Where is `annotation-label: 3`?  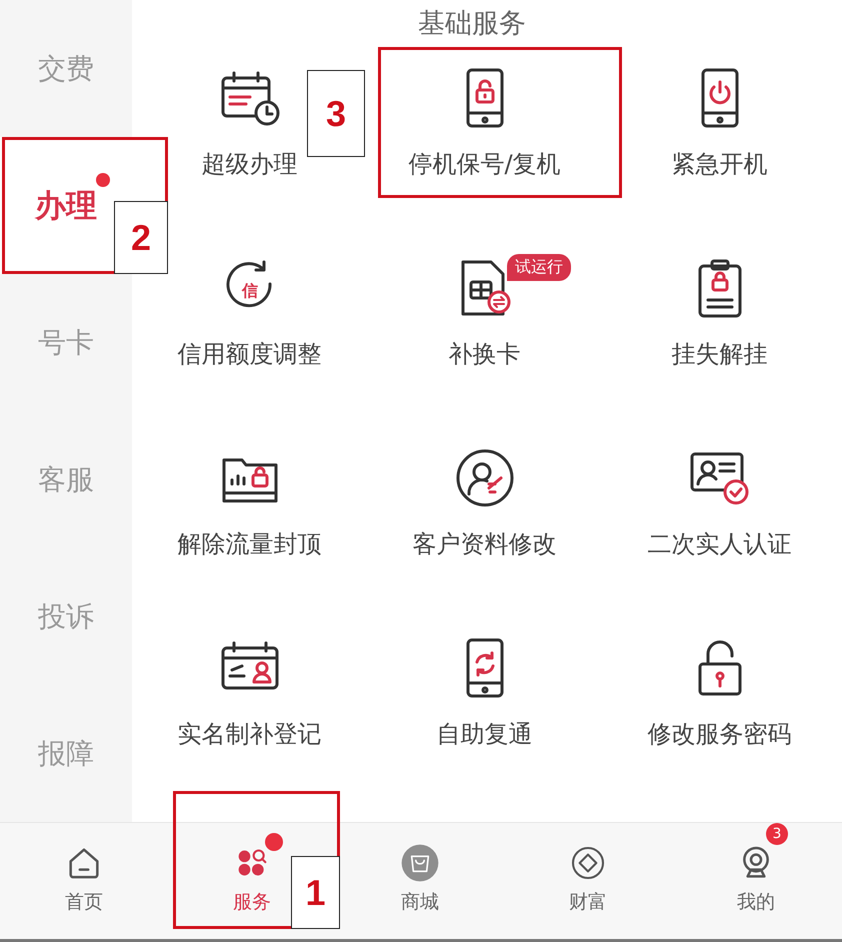 annotation-label: 3 is located at coordinates (336, 113).